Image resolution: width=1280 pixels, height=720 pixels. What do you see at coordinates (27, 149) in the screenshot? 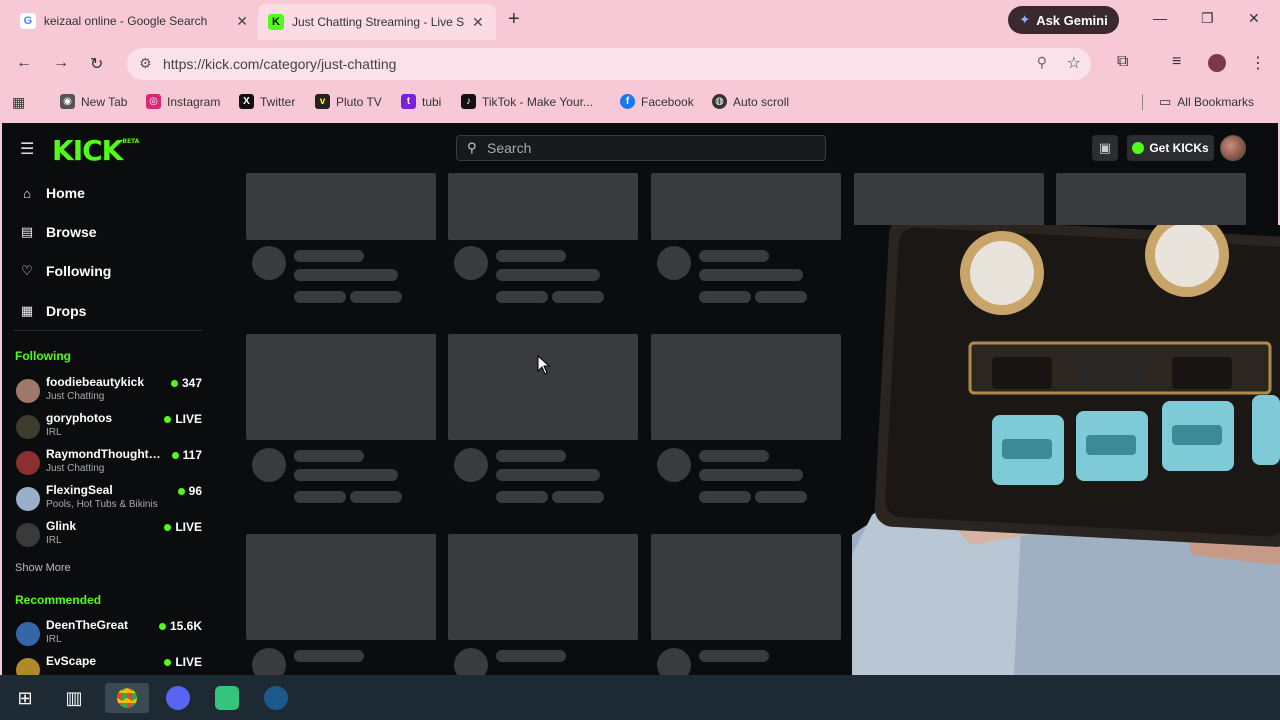
I see `hamburger-menu-icon: ☰` at bounding box center [27, 149].